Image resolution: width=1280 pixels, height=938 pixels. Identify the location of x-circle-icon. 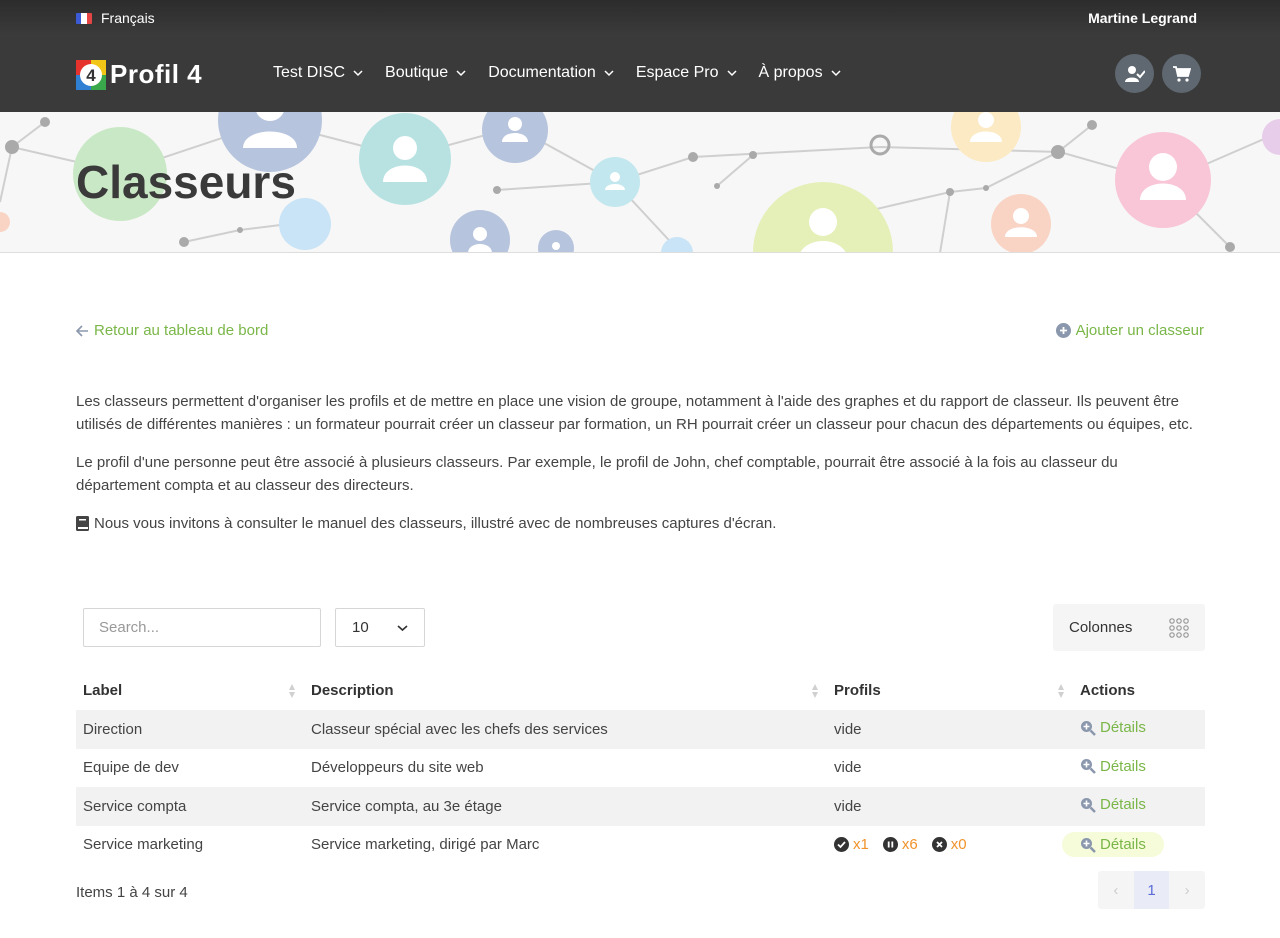
(939, 845).